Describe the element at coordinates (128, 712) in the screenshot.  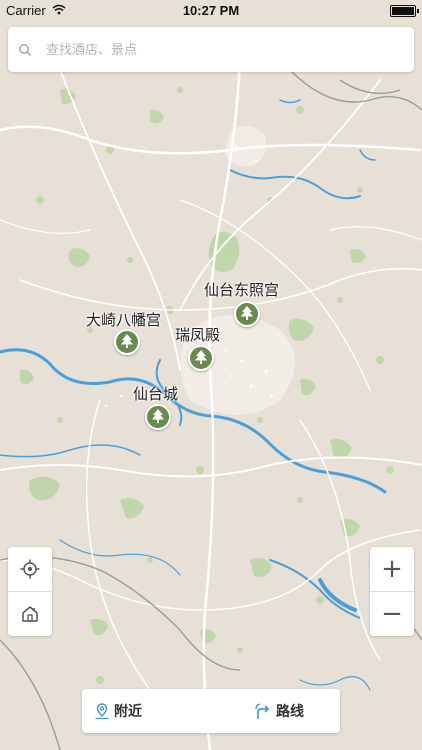
I see `nearby-label: 附近` at that location.